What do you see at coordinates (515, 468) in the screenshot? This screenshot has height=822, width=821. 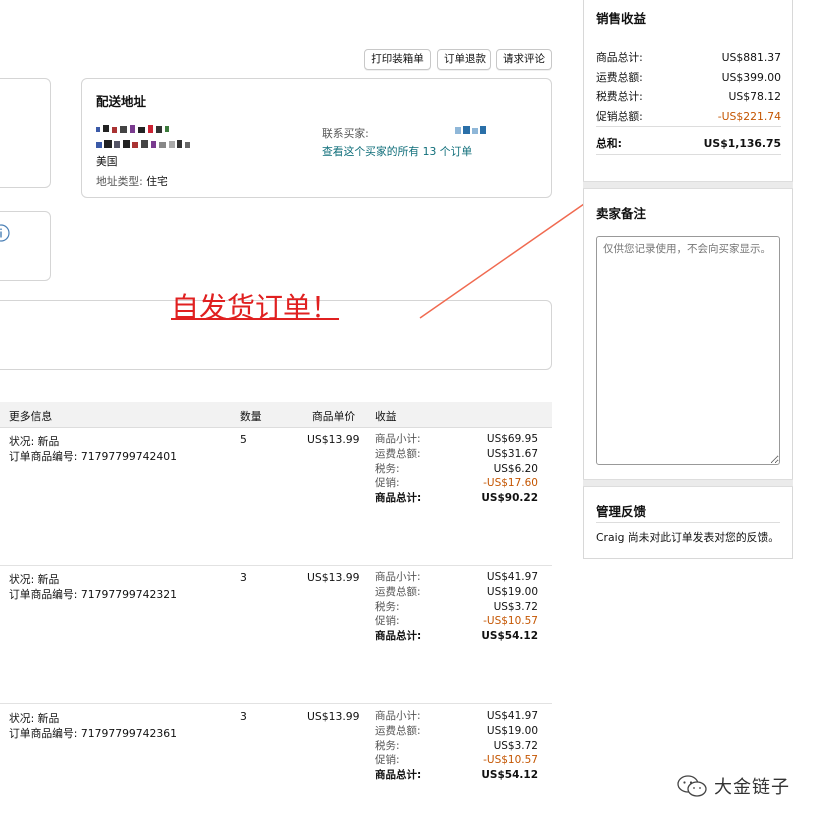 I see `tax-value: US$6.20` at bounding box center [515, 468].